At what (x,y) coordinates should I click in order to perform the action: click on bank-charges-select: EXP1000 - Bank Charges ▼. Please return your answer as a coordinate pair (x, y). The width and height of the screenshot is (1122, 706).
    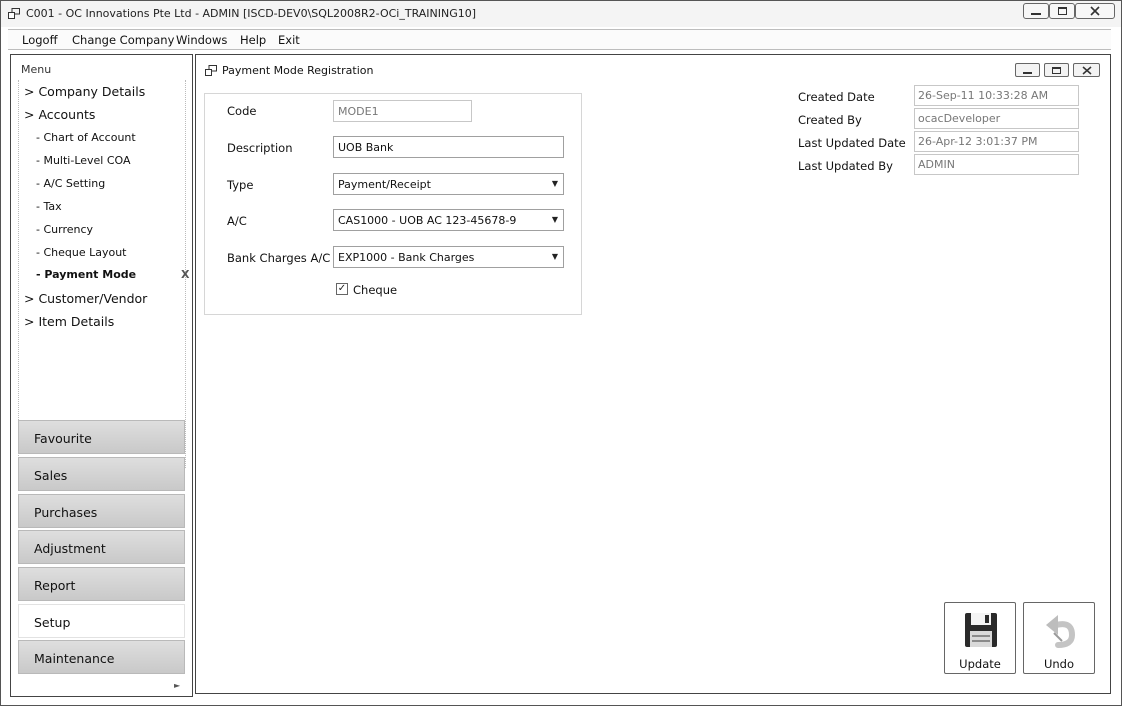
    Looking at the image, I should click on (448, 257).